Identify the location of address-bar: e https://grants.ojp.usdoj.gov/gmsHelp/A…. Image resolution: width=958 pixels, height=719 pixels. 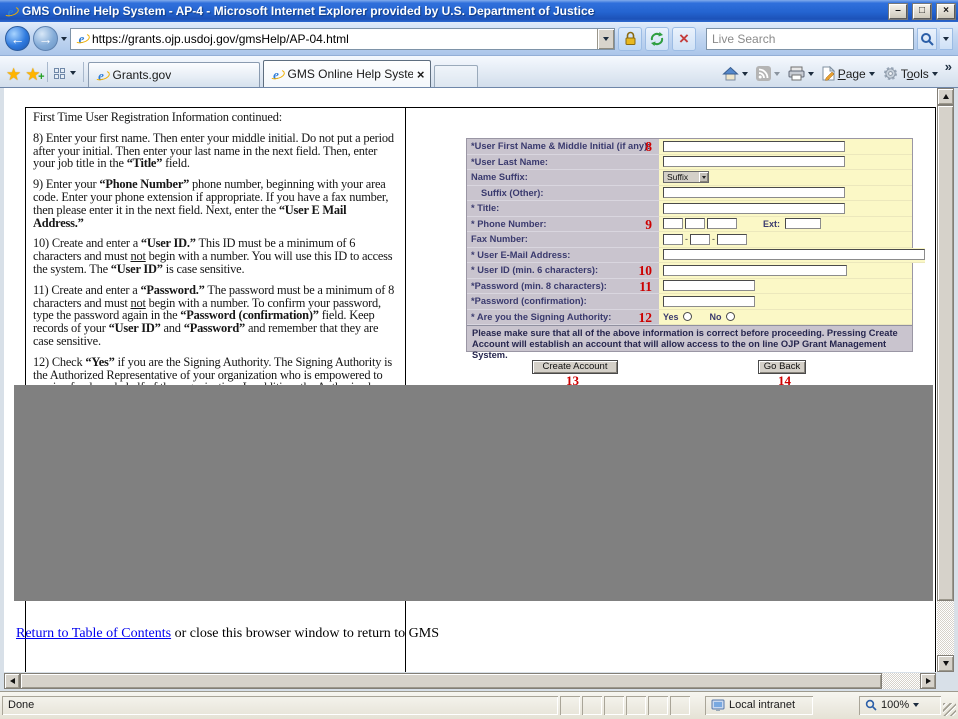
(342, 38).